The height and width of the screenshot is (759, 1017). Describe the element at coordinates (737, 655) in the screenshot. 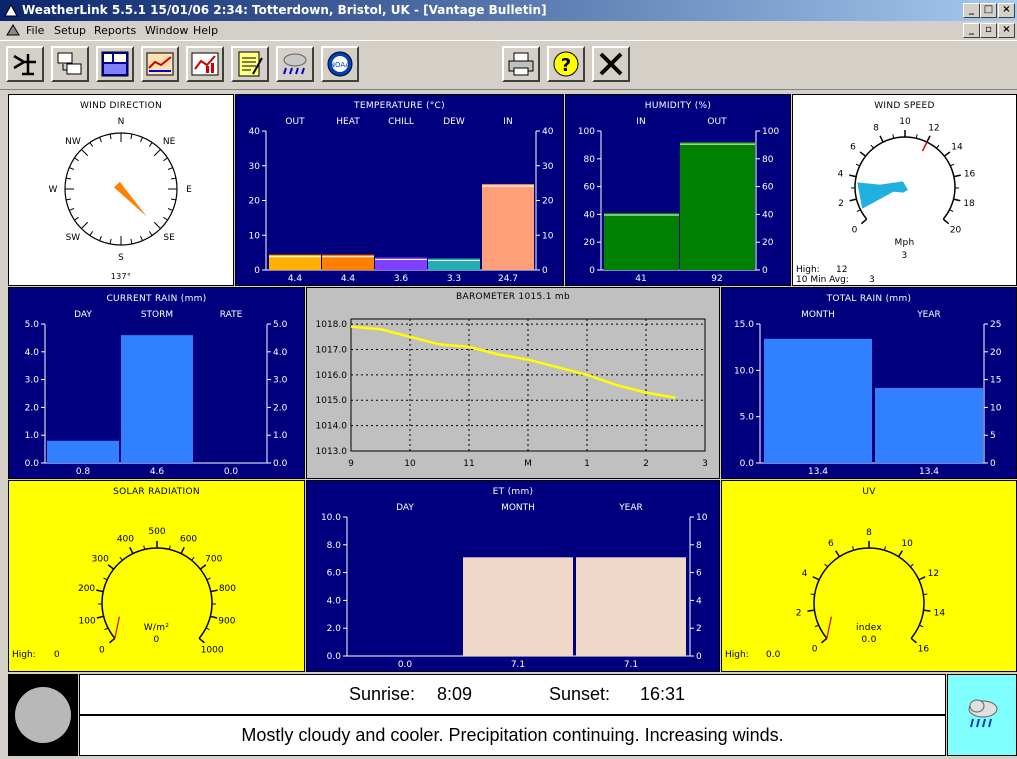

I see `uv-high-label: High:` at that location.